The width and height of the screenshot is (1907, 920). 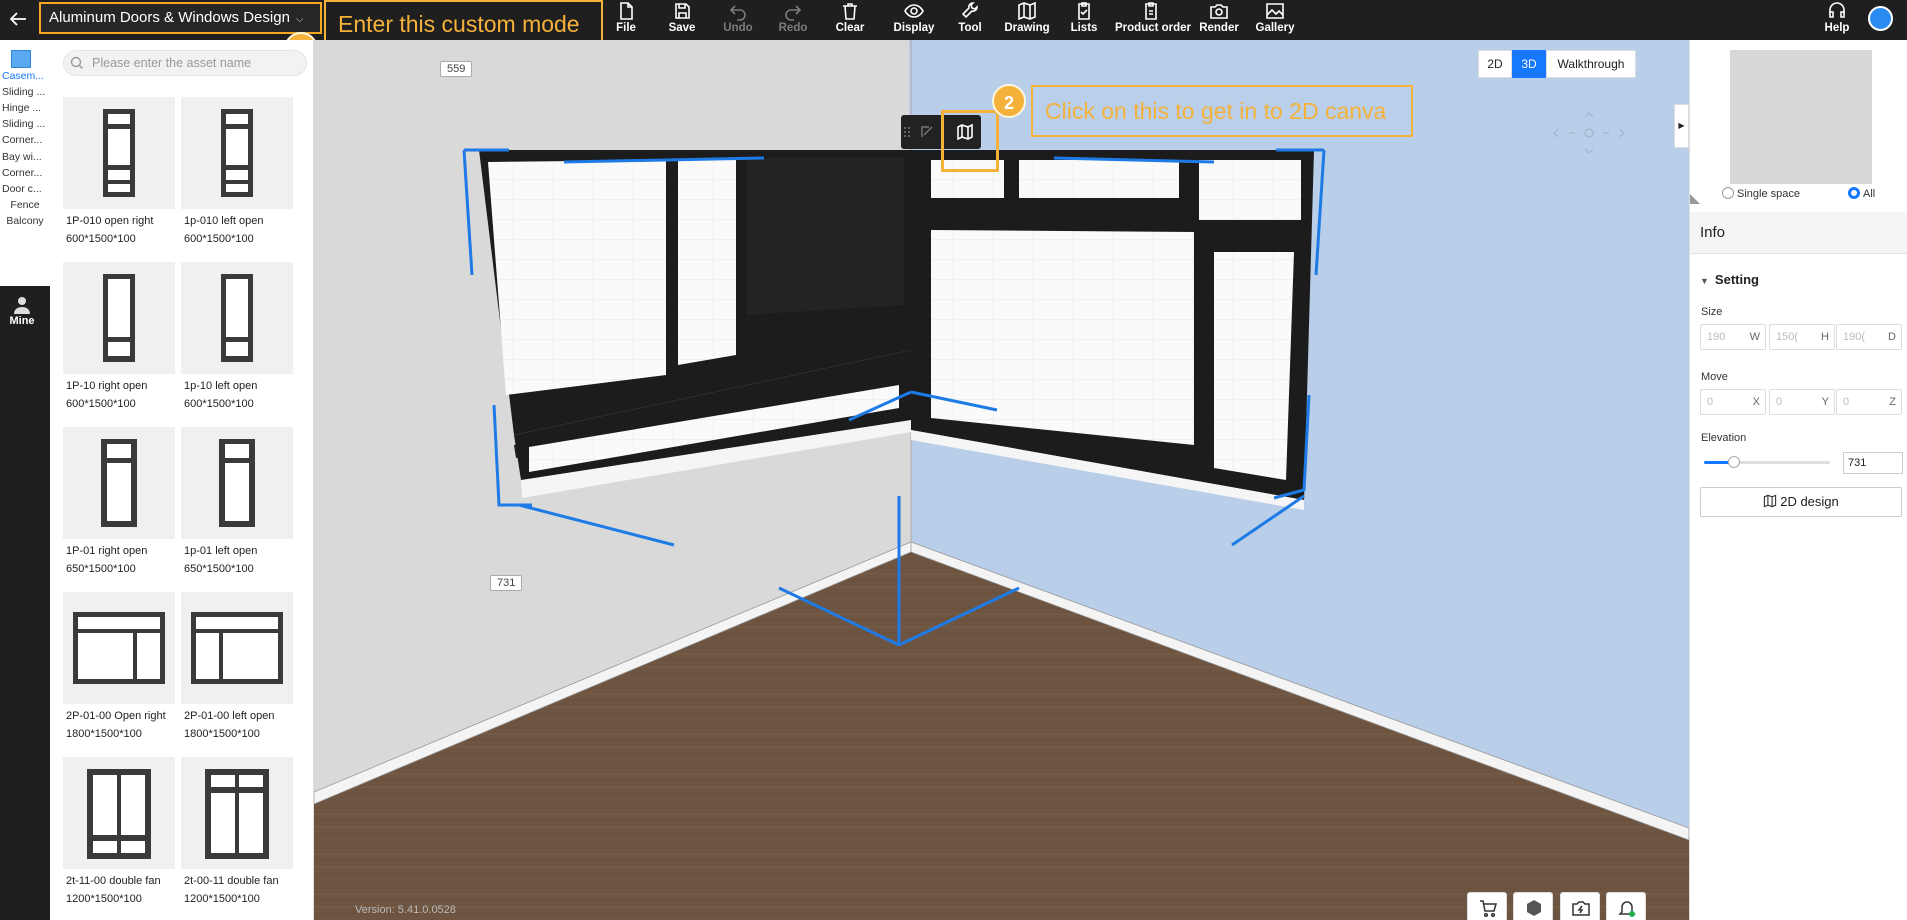 I want to click on radio-all: All, so click(x=1861, y=193).